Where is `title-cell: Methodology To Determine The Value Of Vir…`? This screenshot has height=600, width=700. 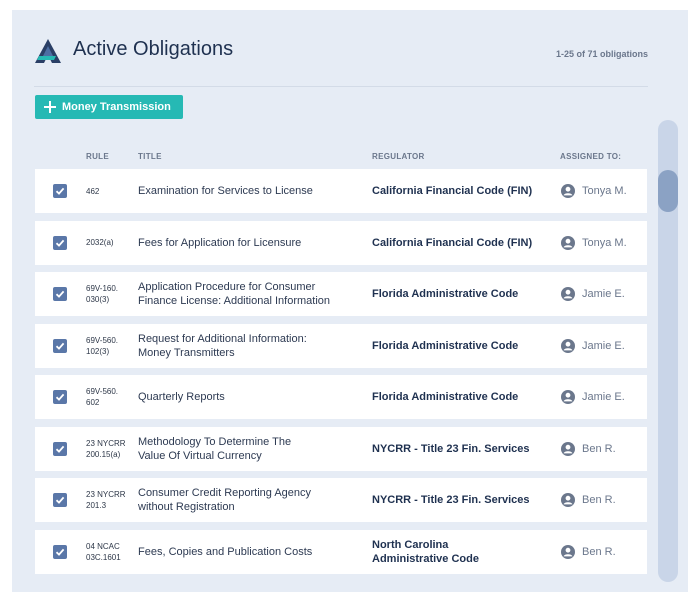
title-cell: Methodology To Determine The Value Of Vir… is located at coordinates (250, 449).